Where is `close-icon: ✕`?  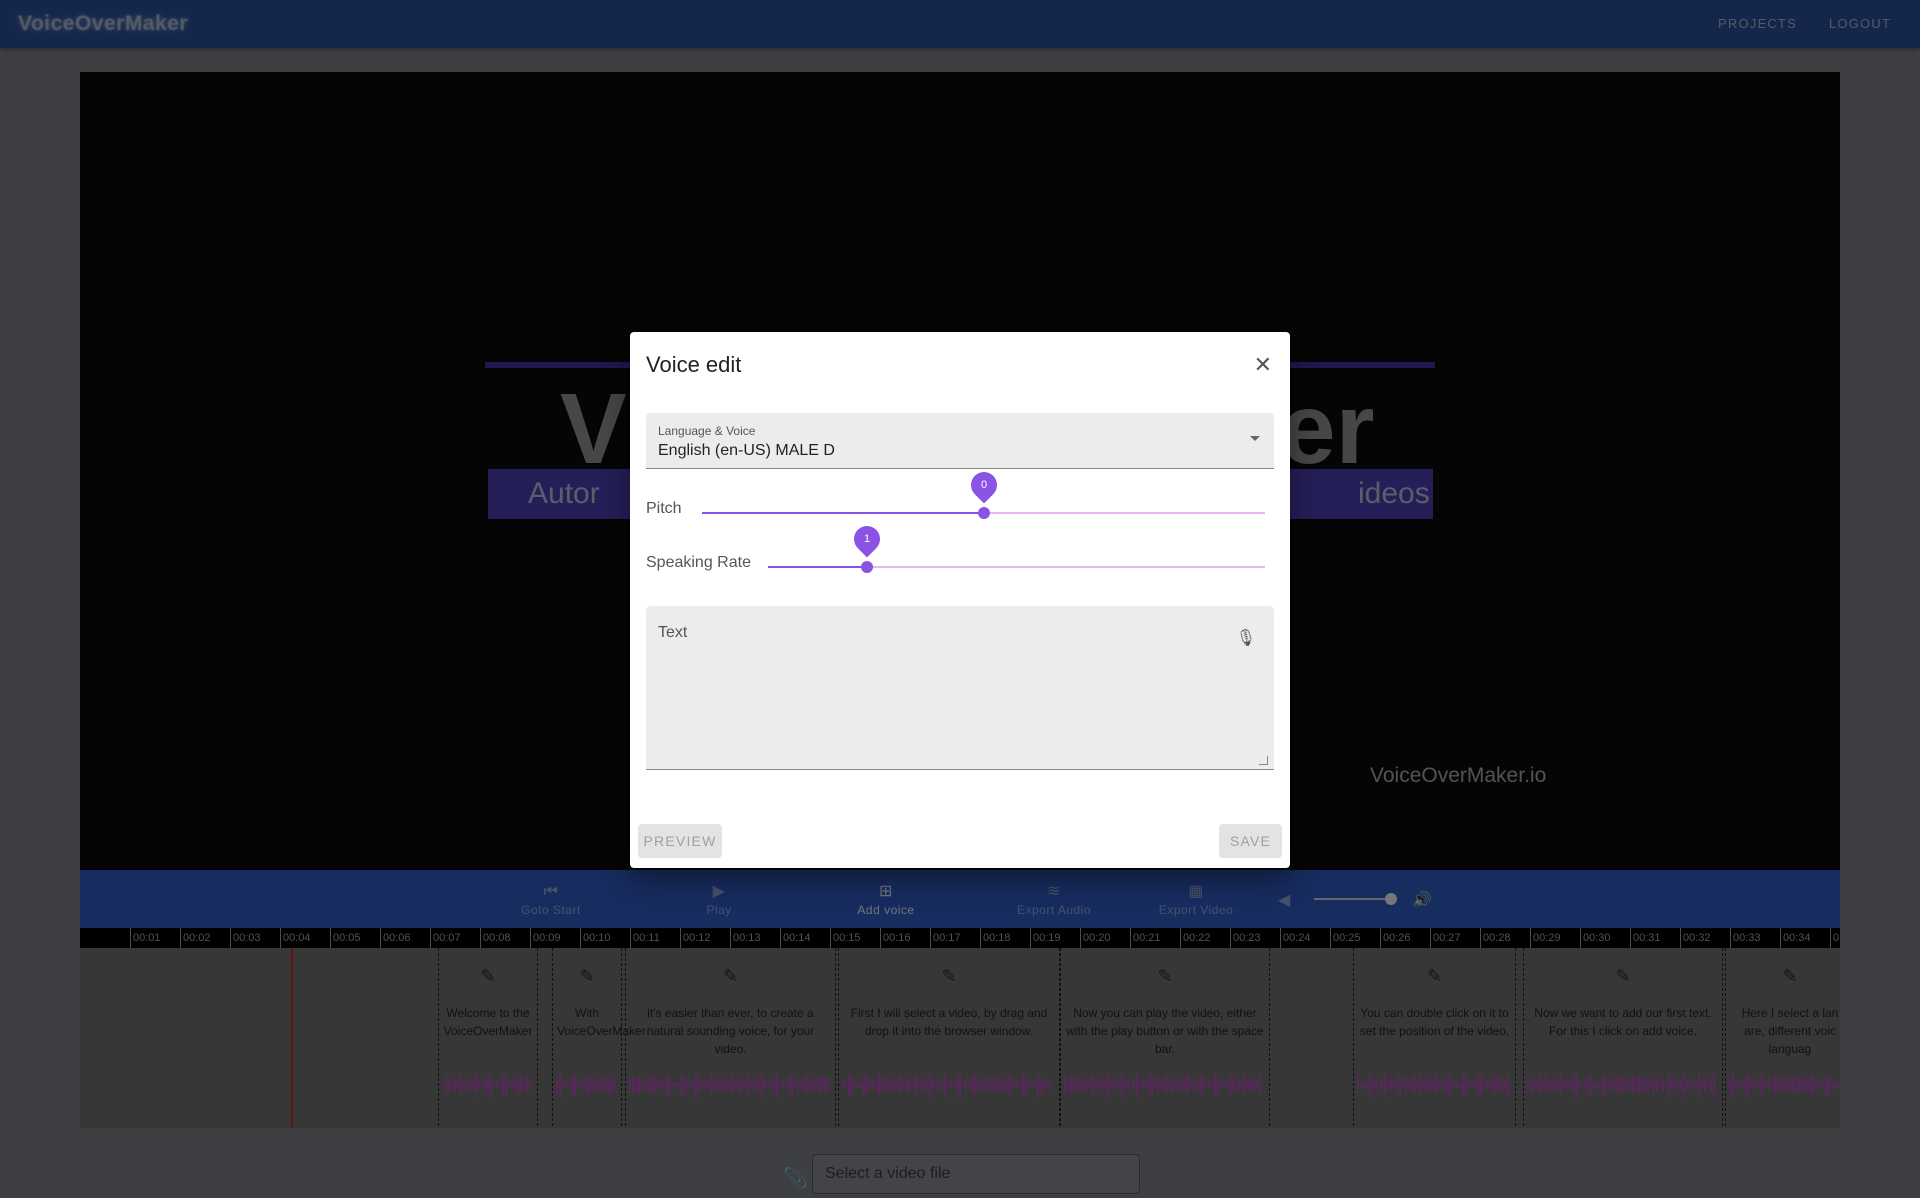
close-icon: ✕ is located at coordinates (1263, 365).